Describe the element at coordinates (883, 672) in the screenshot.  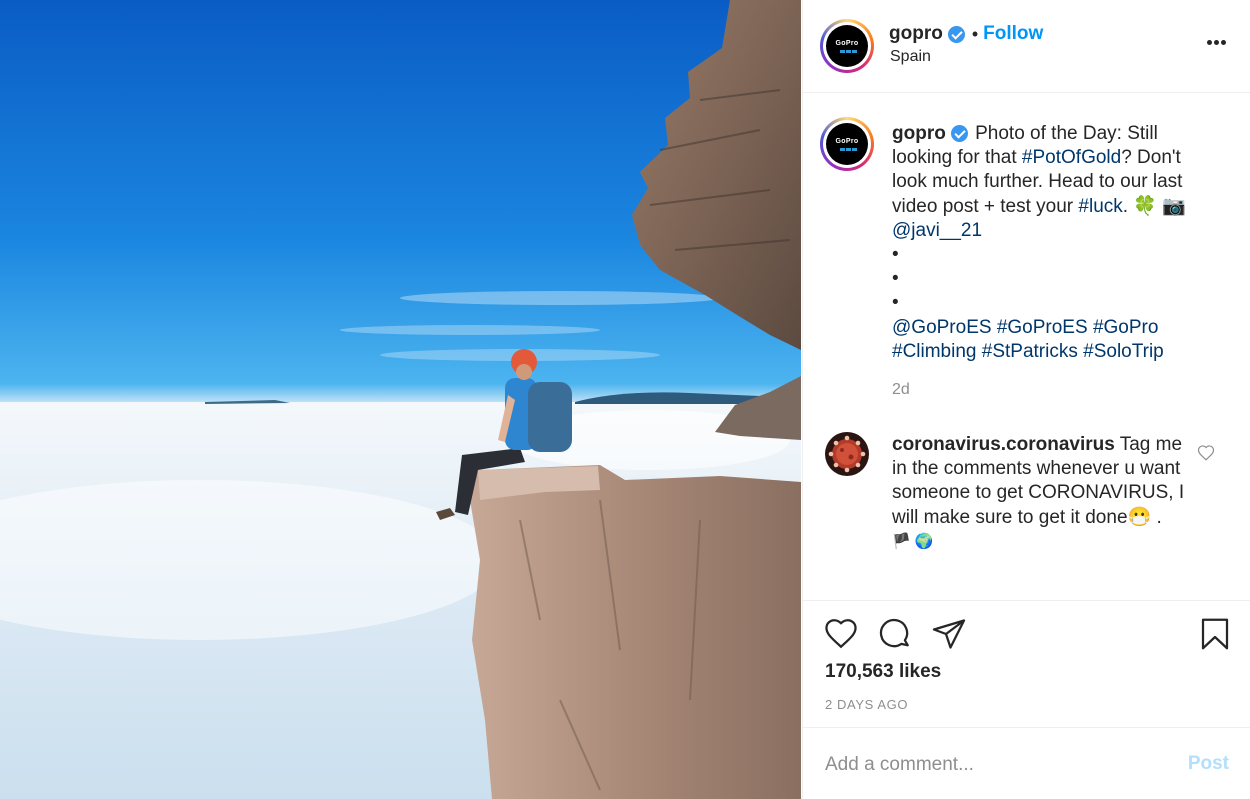
I see `likes-count: 170,563 likes` at that location.